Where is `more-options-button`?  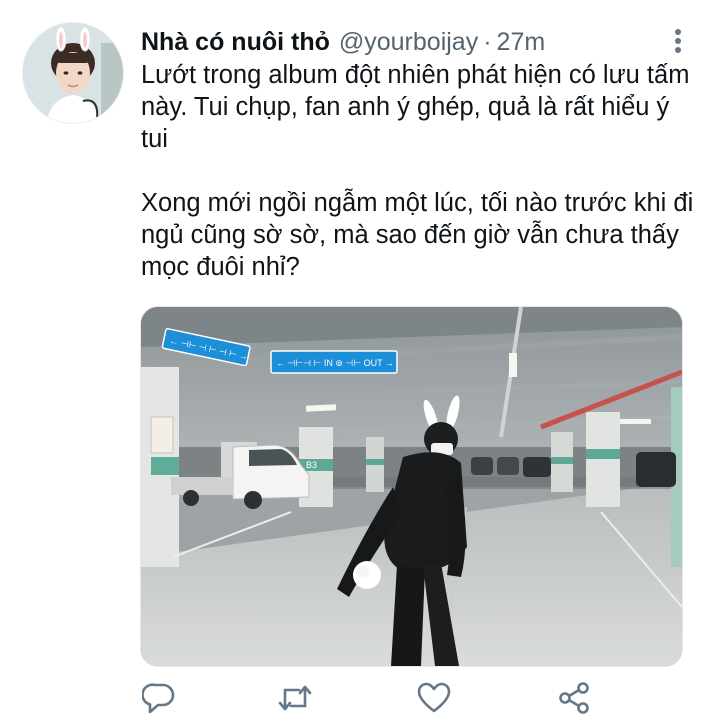
more-options-button is located at coordinates (678, 41).